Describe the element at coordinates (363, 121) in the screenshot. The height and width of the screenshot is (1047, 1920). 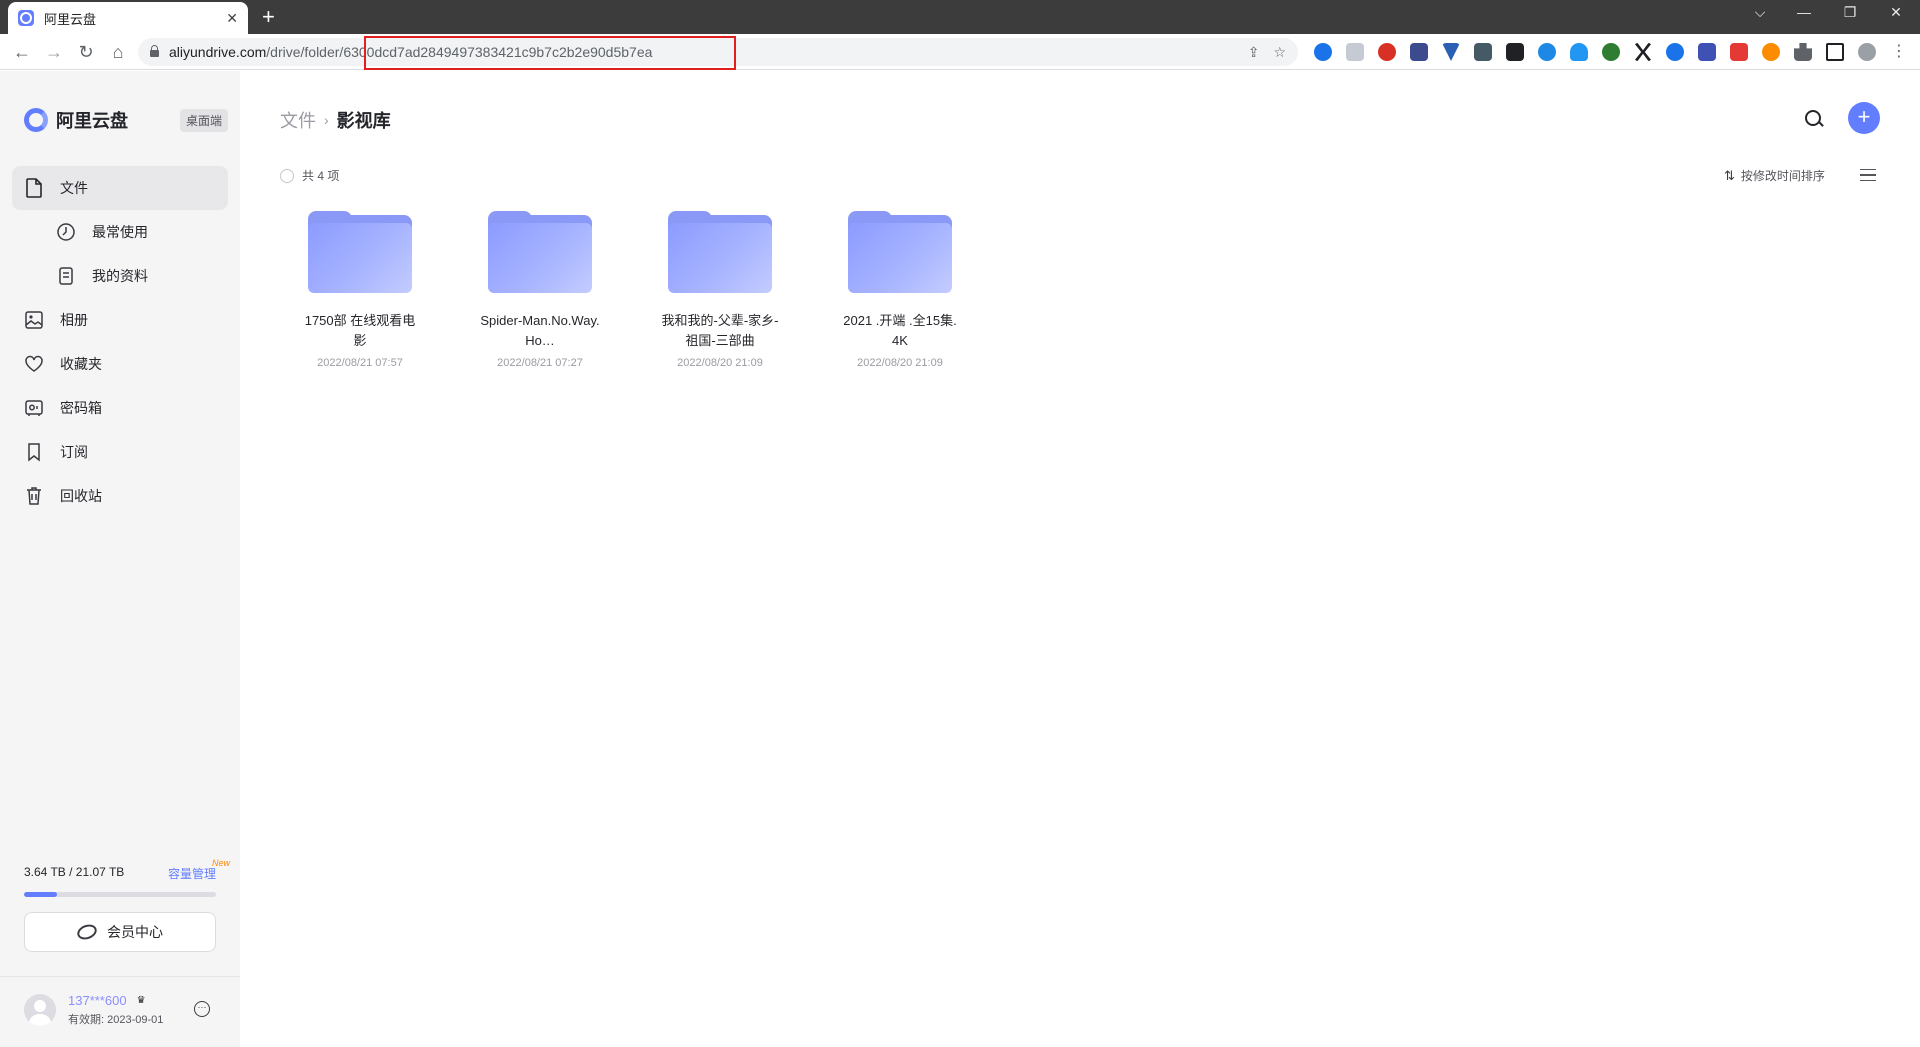
I see `breadcrumb-current: 影视库` at that location.